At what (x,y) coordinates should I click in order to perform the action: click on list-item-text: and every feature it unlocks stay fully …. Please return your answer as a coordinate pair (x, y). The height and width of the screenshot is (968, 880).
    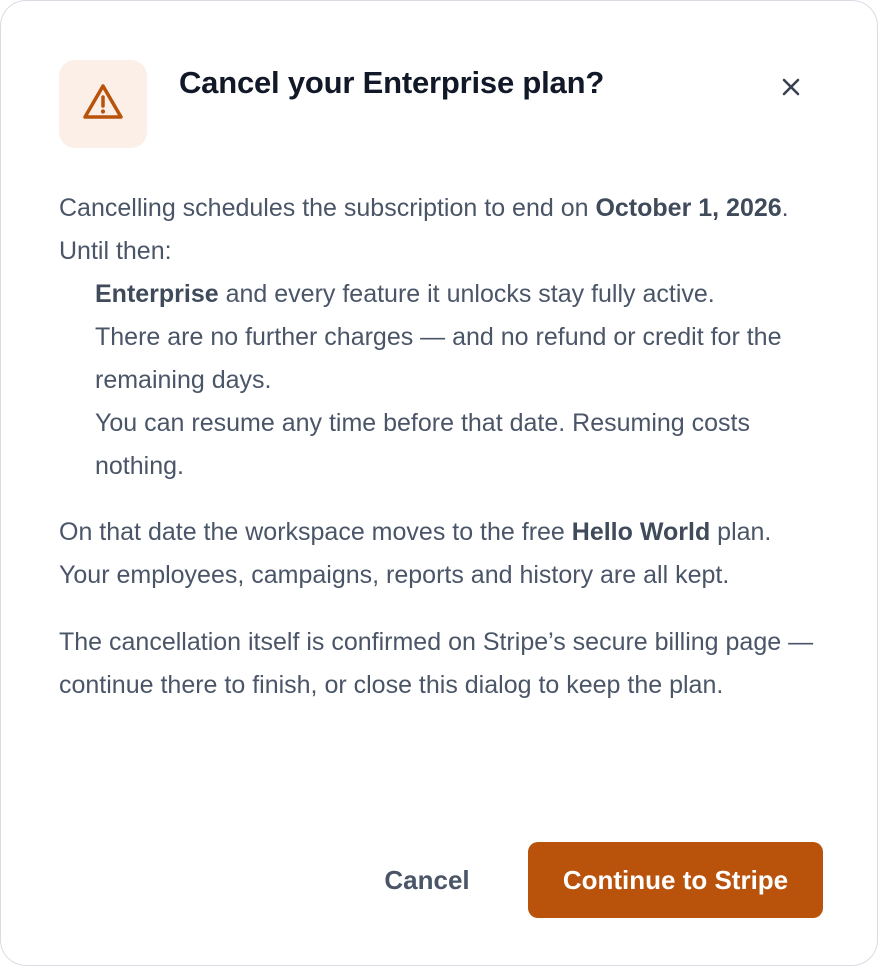
    Looking at the image, I should click on (466, 294).